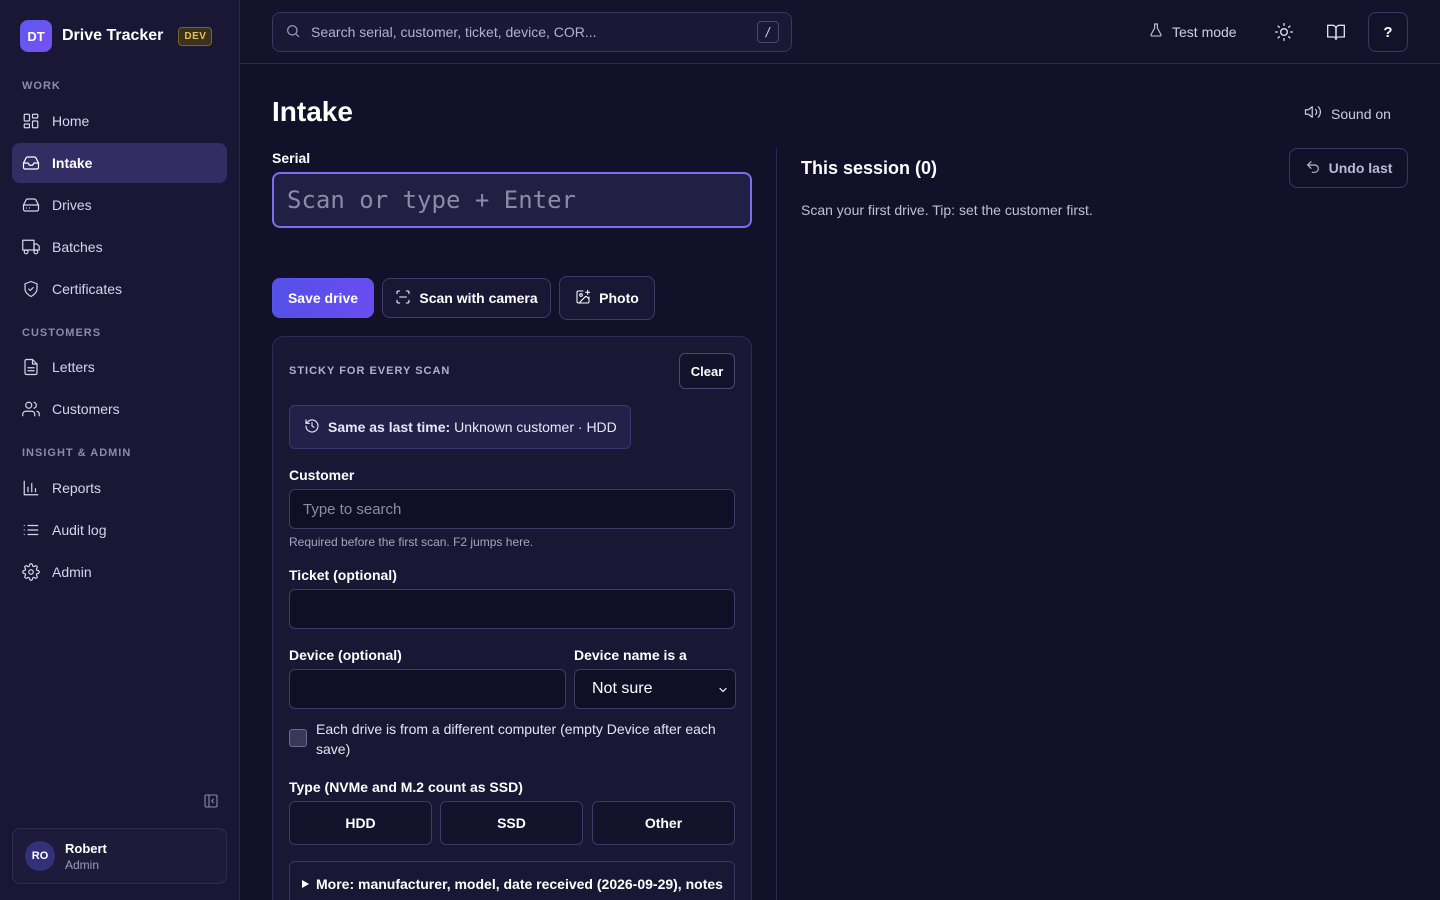  I want to click on search-icon, so click(293, 32).